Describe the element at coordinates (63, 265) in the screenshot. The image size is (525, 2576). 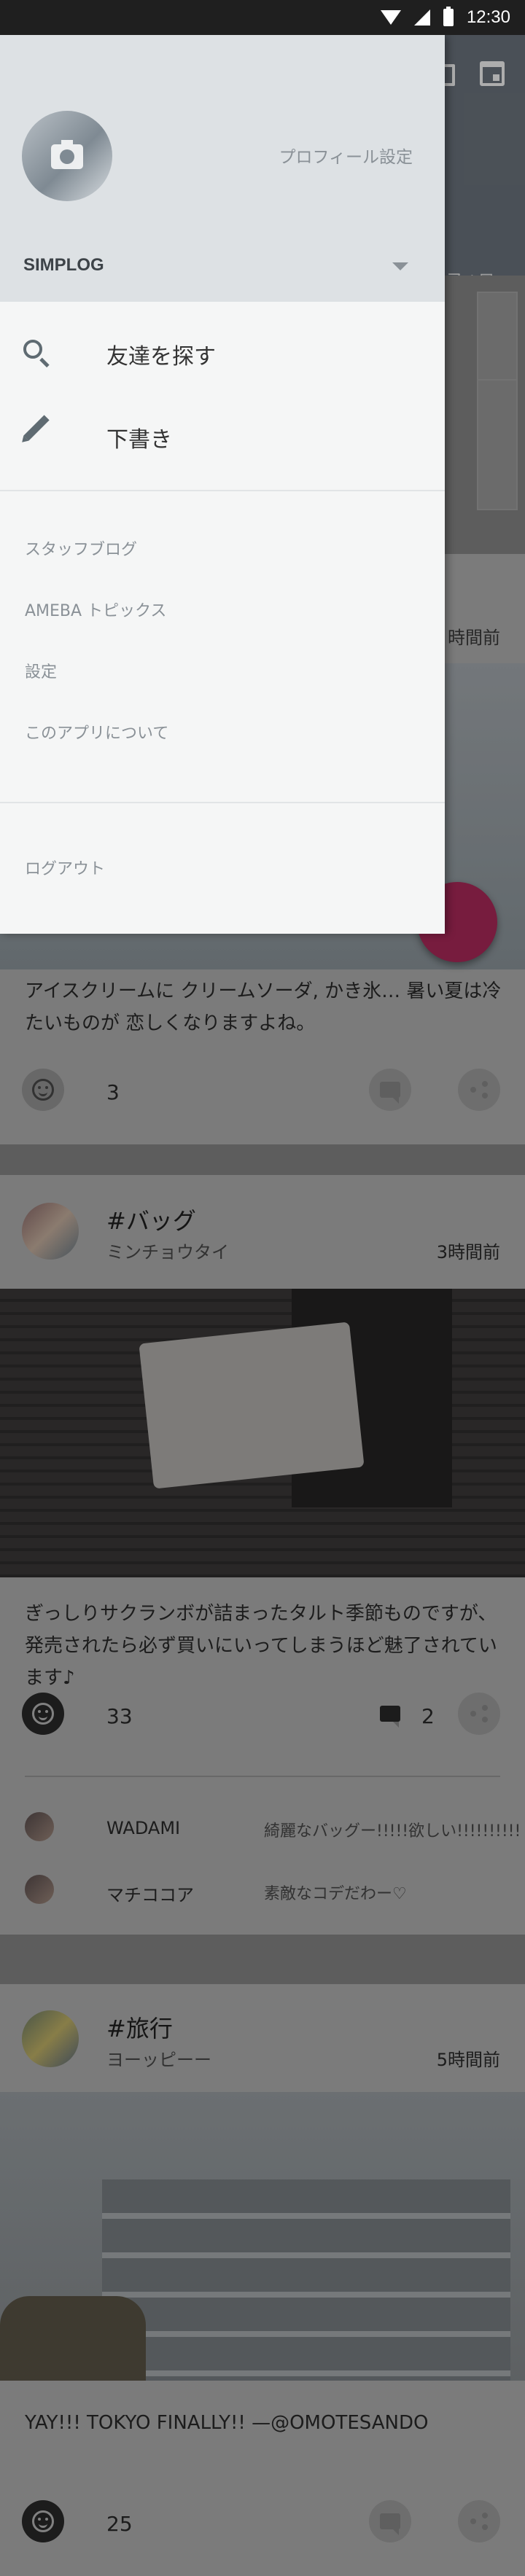
I see `account-name: SIMPLOG` at that location.